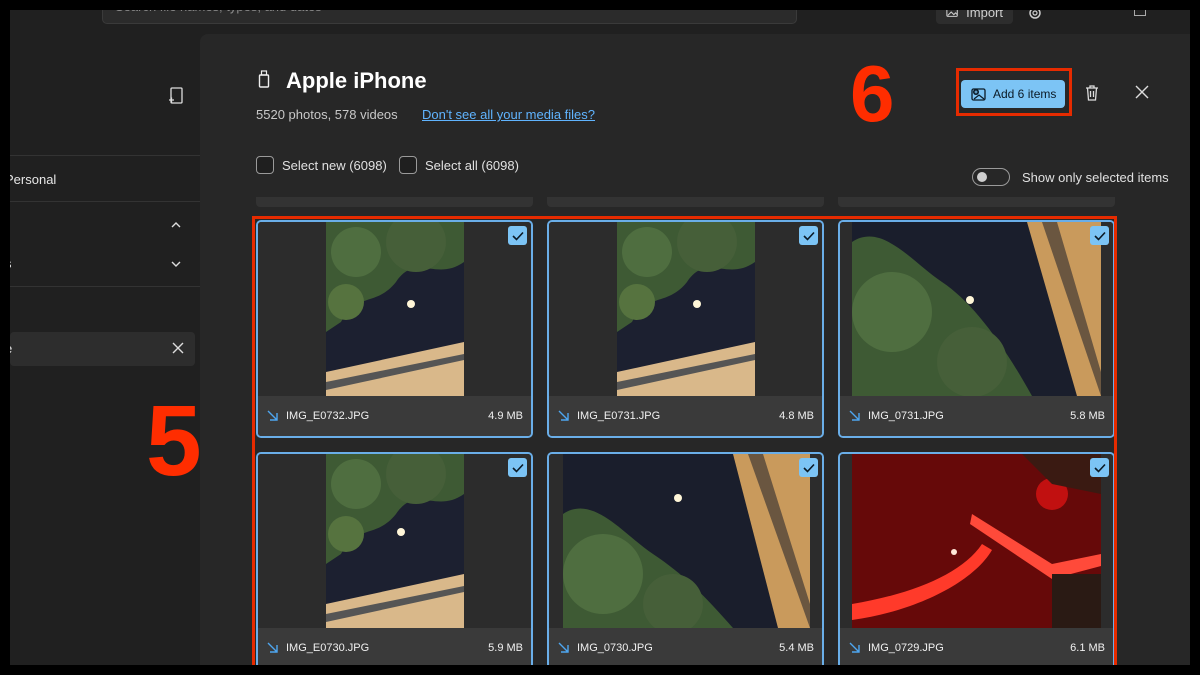  Describe the element at coordinates (1140, 13) in the screenshot. I see `maximize-icon` at that location.